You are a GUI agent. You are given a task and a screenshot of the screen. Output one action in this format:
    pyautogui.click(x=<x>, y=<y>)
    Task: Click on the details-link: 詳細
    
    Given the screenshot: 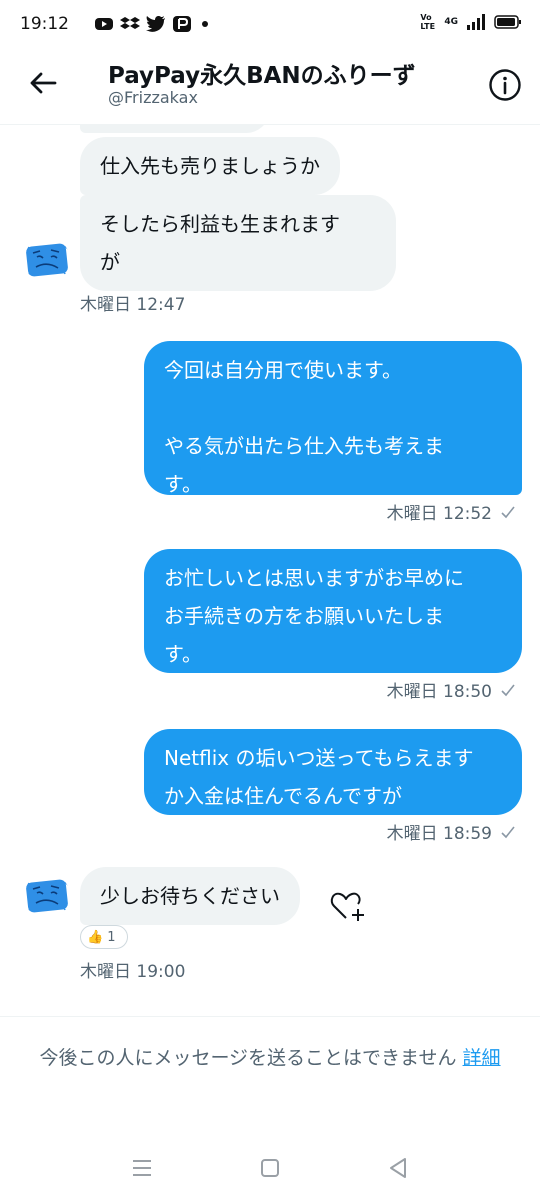 What is the action you would take?
    pyautogui.click(x=482, y=1058)
    